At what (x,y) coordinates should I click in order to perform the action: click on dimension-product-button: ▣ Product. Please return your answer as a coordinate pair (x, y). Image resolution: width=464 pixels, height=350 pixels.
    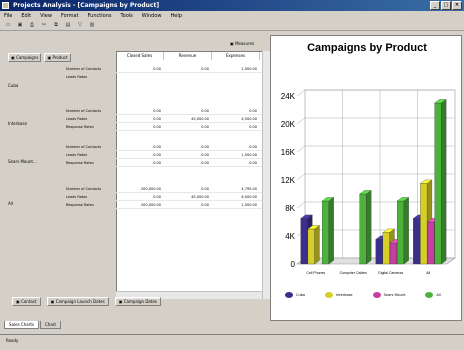
    Looking at the image, I should click on (57, 57).